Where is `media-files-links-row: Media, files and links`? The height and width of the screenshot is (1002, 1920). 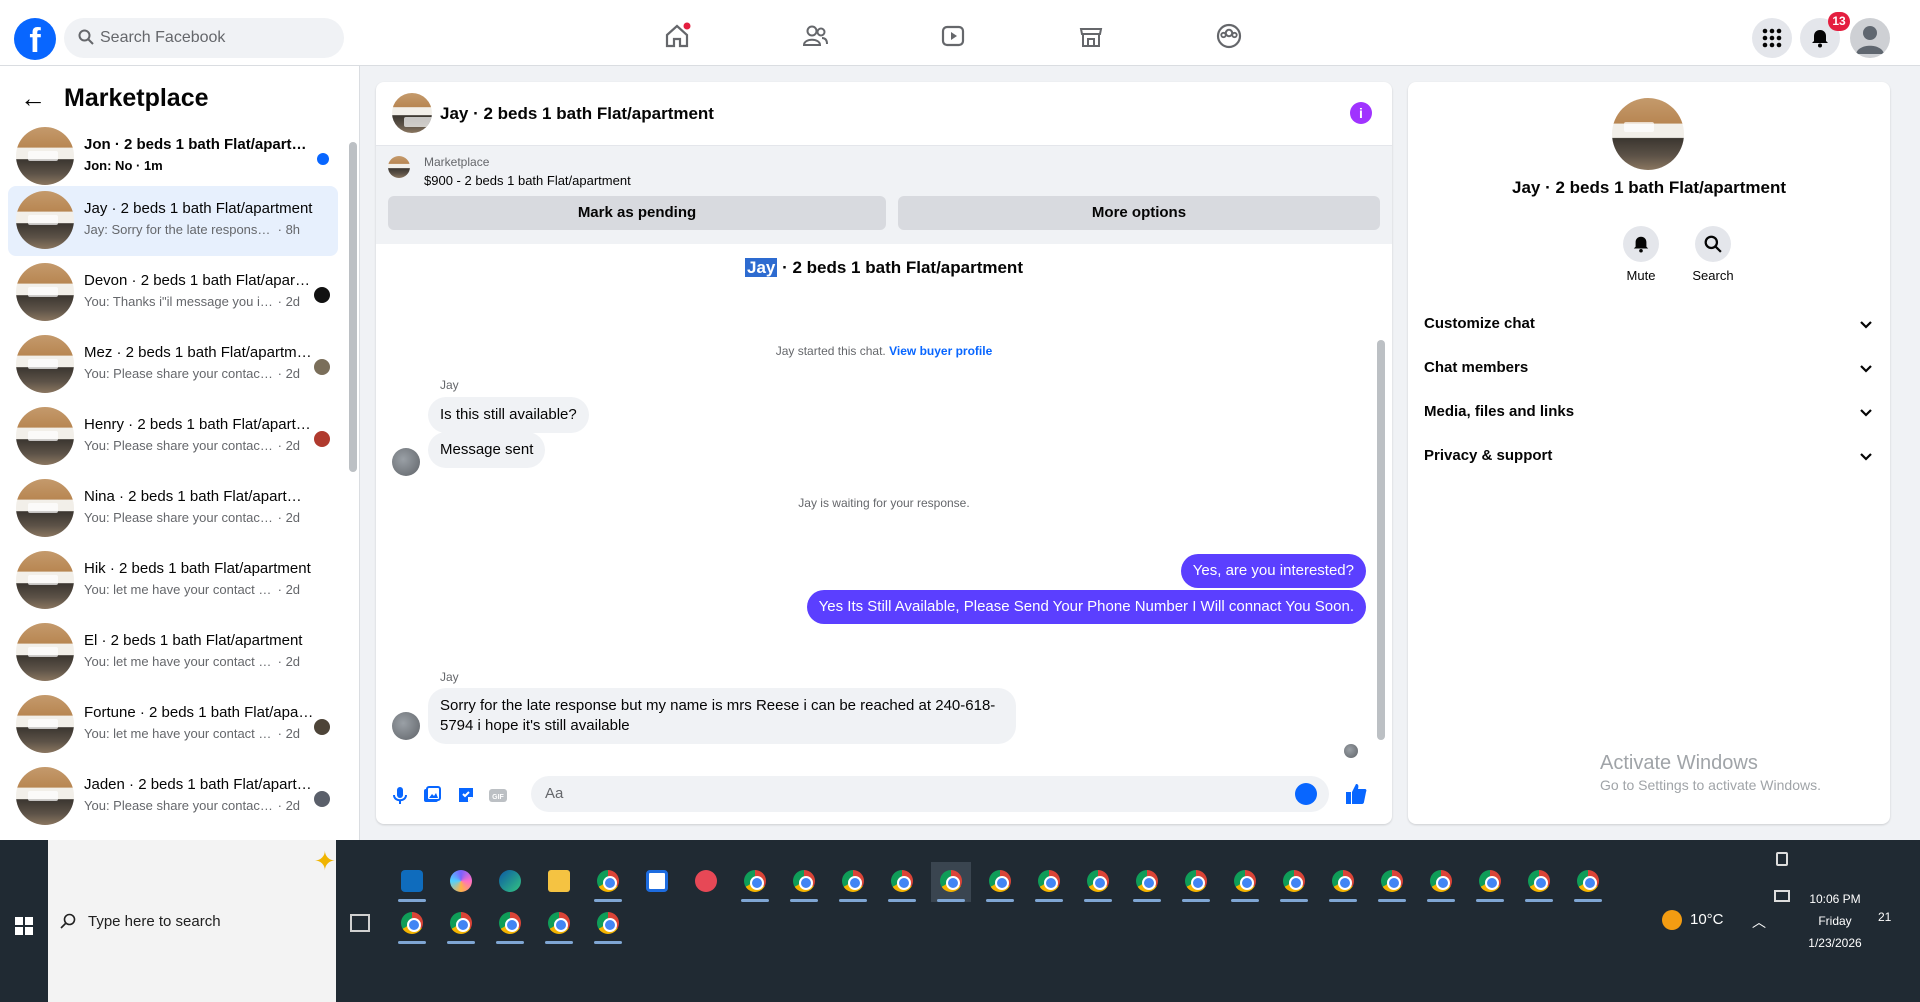
media-files-links-row: Media, files and links is located at coordinates (1649, 412).